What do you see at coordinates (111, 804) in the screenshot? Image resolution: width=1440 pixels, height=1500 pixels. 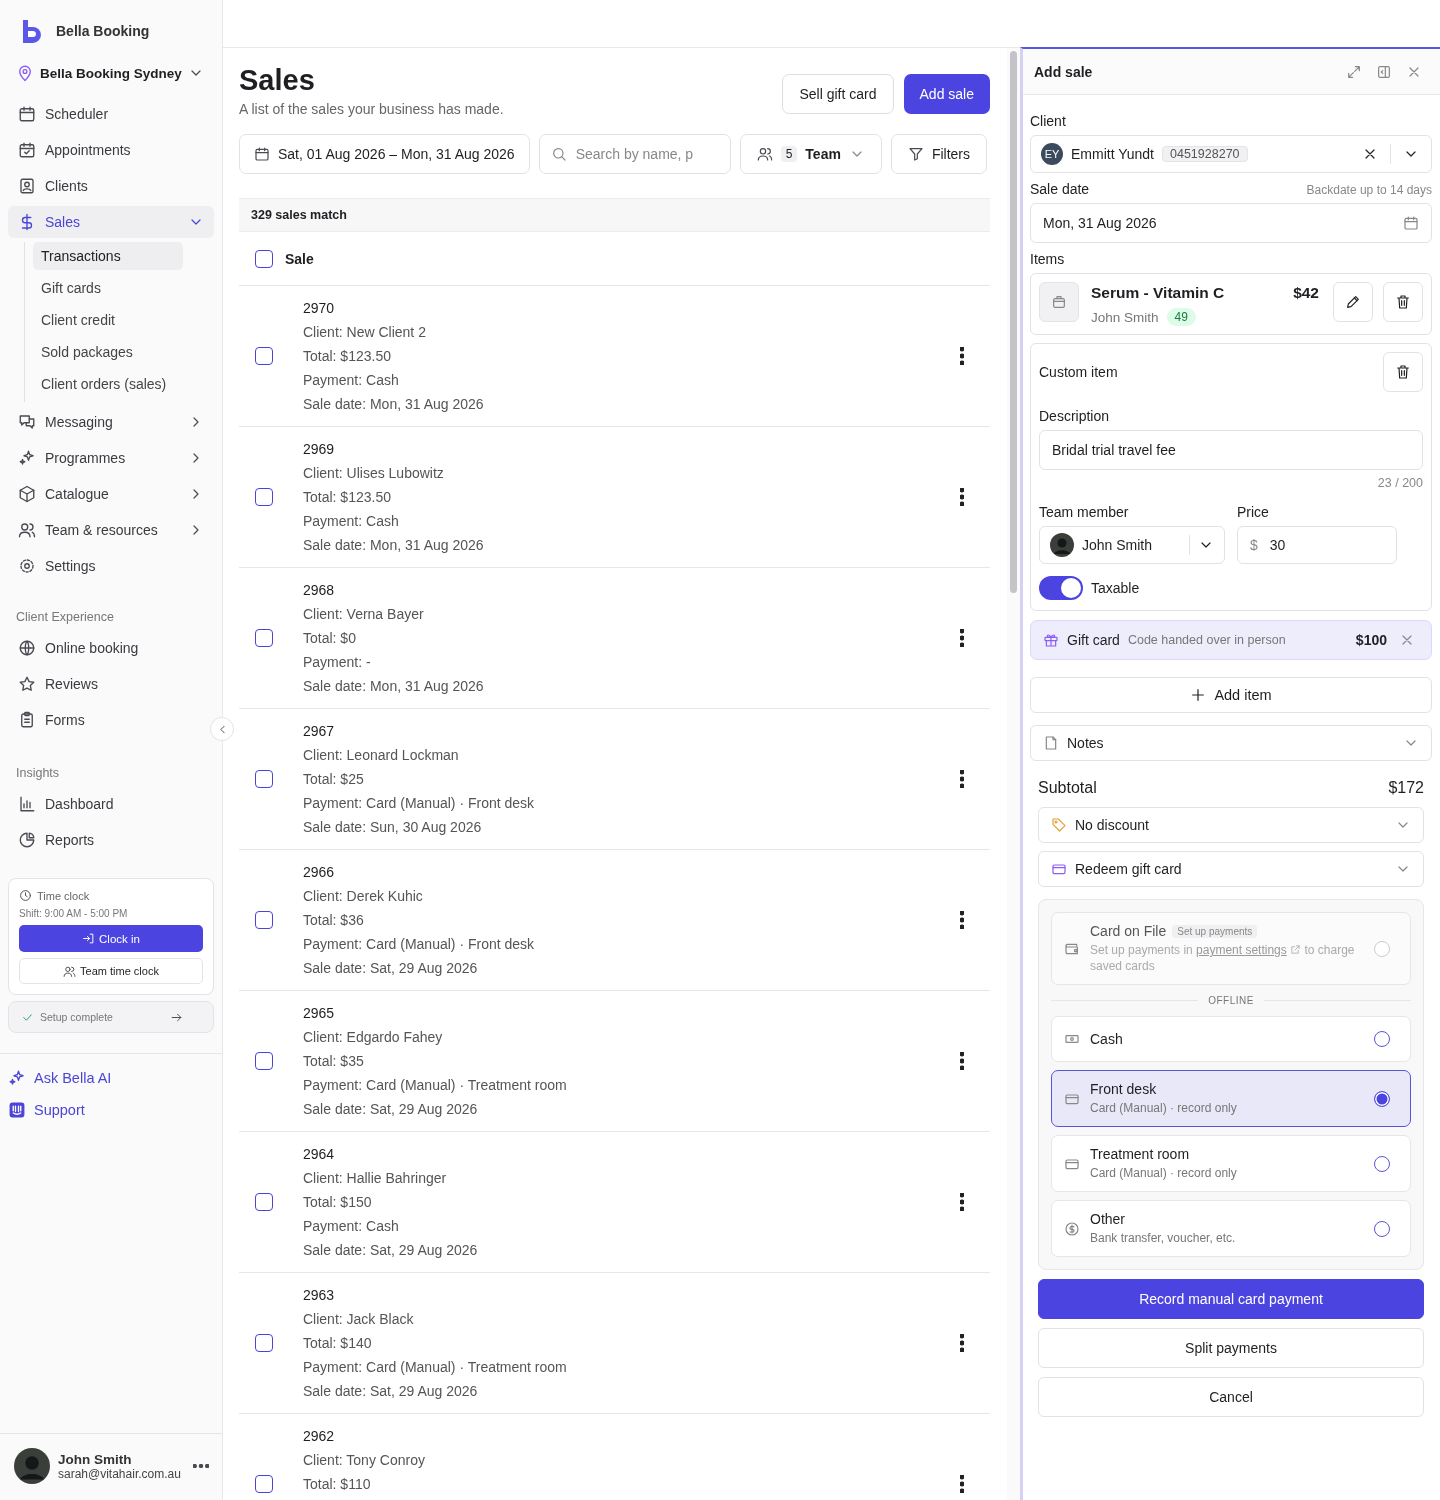 I see `nav-item: Dashboard` at bounding box center [111, 804].